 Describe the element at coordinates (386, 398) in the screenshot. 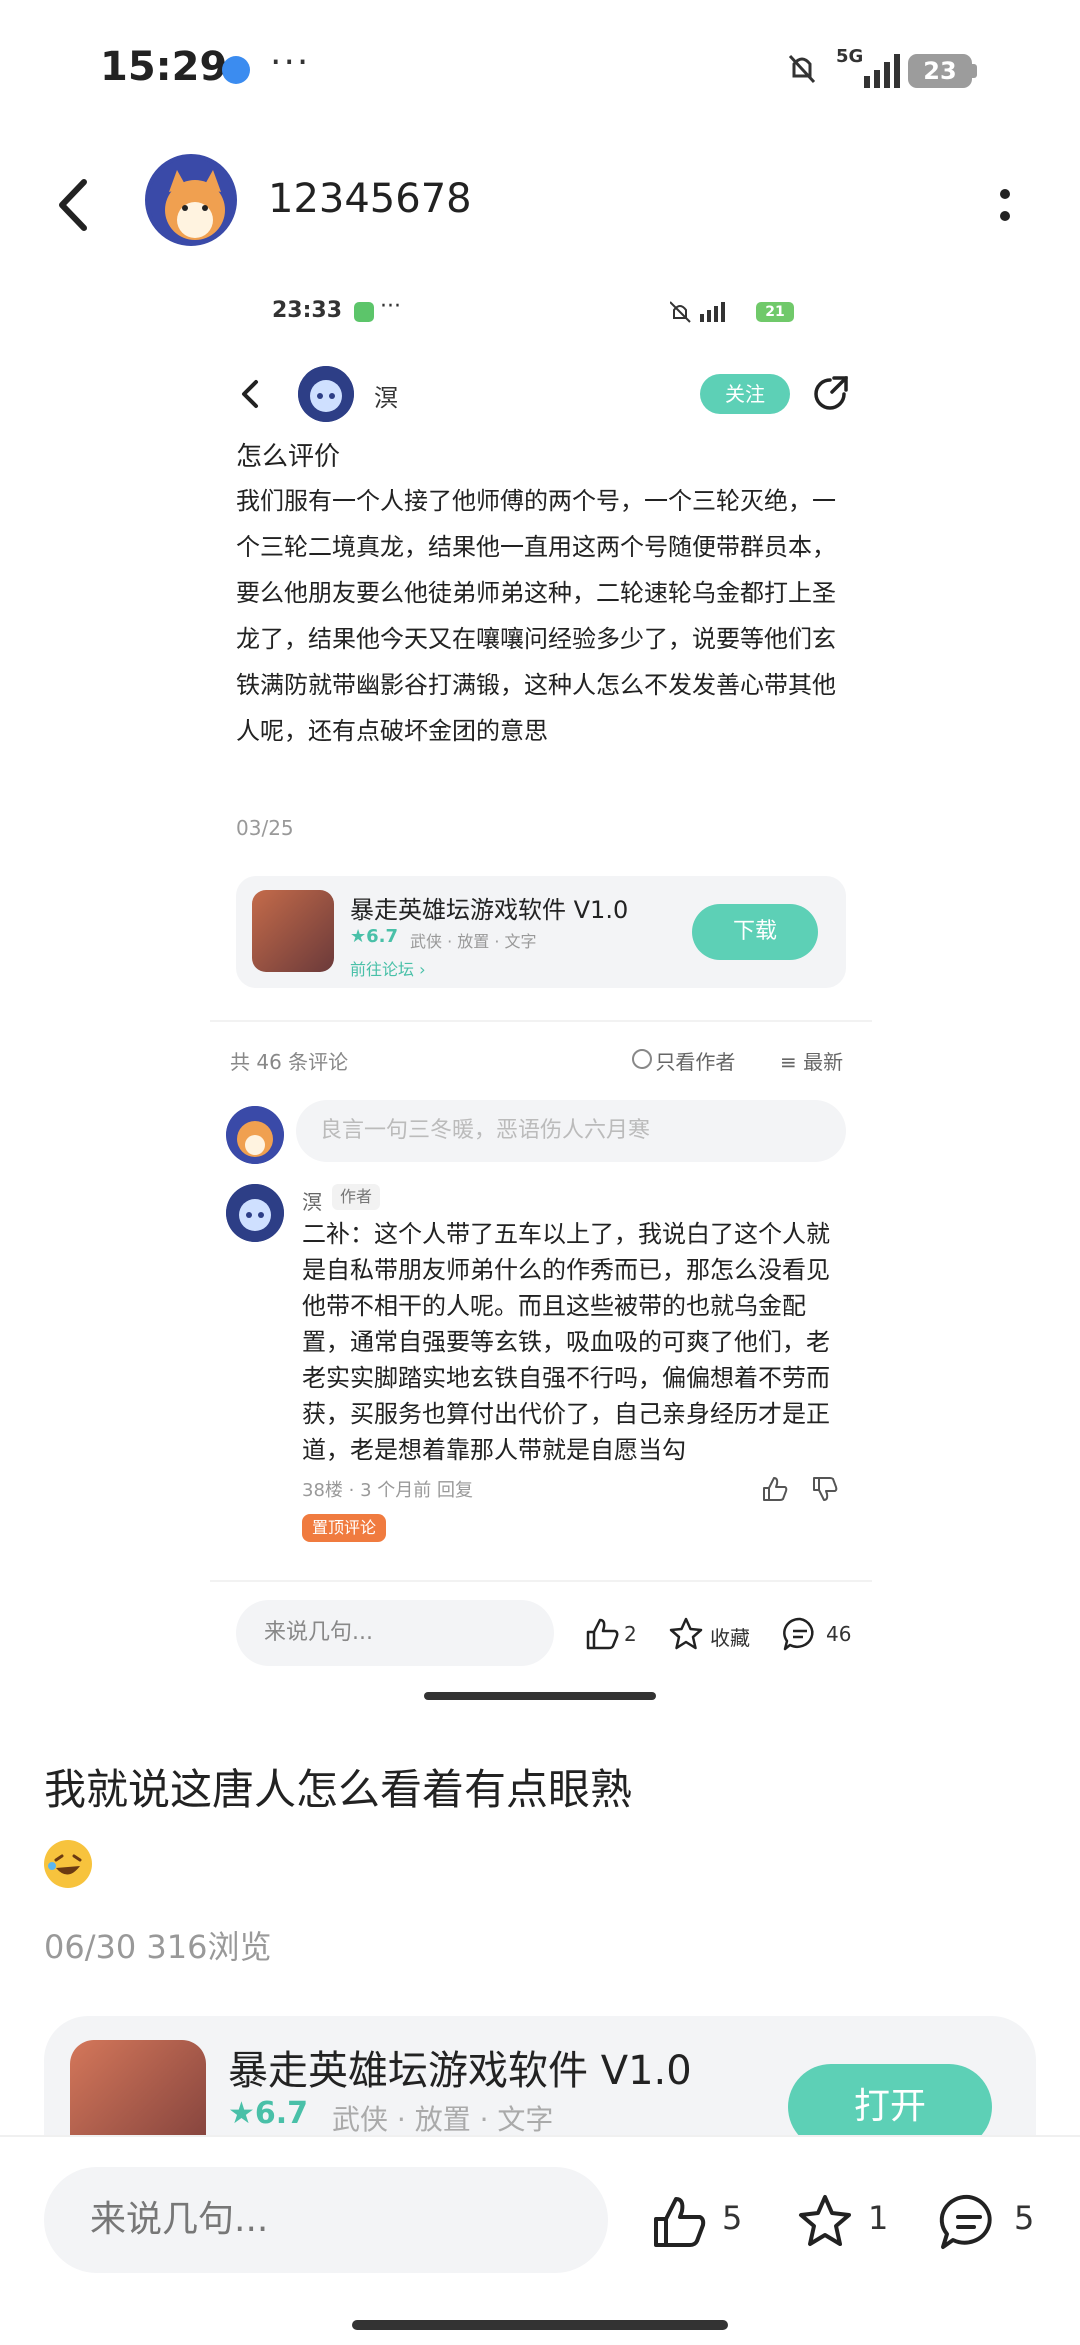

I see `embedded-author-name: 溟` at that location.